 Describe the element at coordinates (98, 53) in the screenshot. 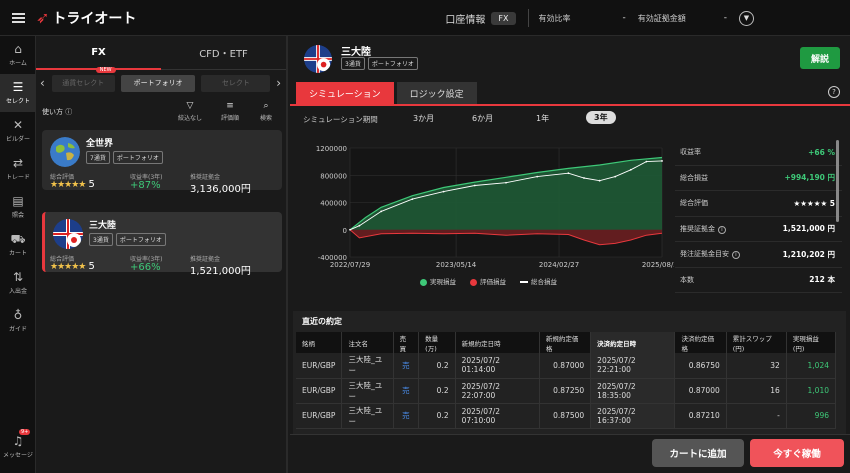

I see `tab-fx: FX` at that location.